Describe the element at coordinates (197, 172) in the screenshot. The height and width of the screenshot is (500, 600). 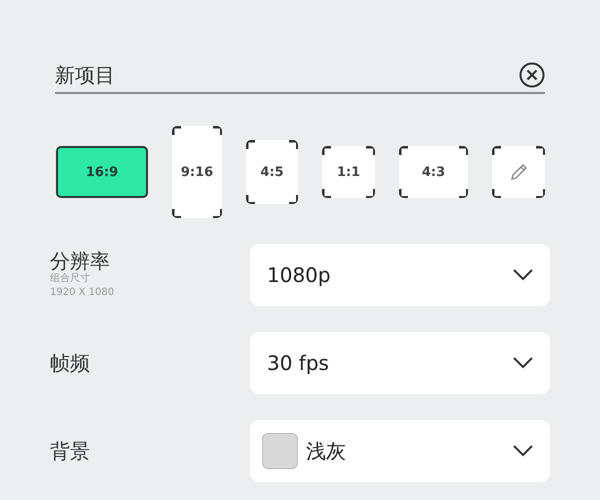
I see `aspect-ratio-option: 9:16` at that location.